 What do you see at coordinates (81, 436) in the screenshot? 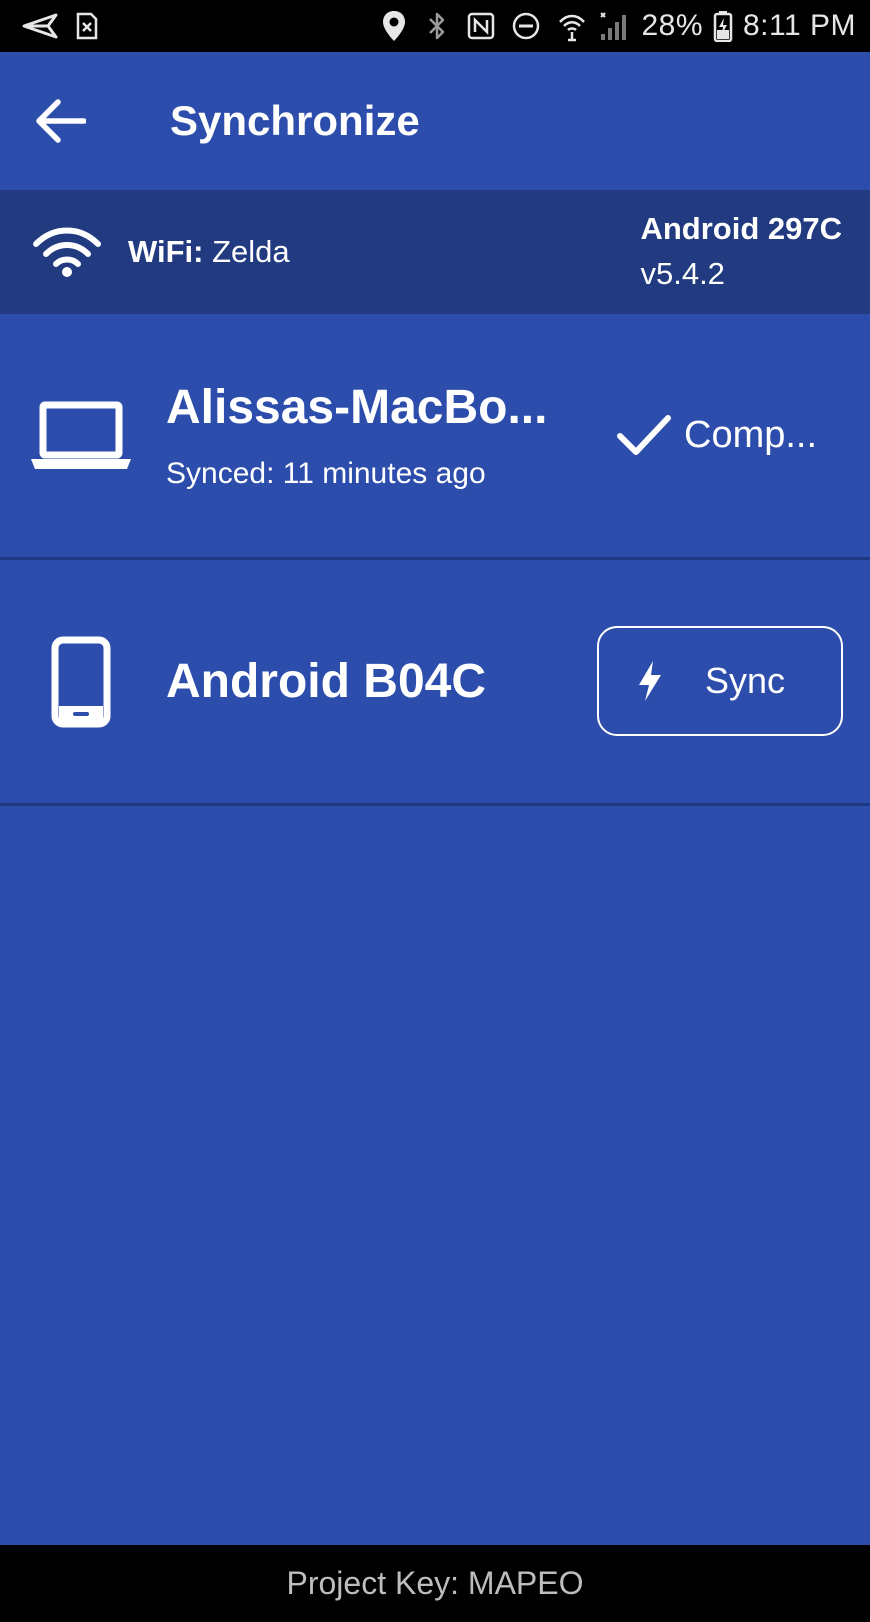
I see `laptop-icon` at bounding box center [81, 436].